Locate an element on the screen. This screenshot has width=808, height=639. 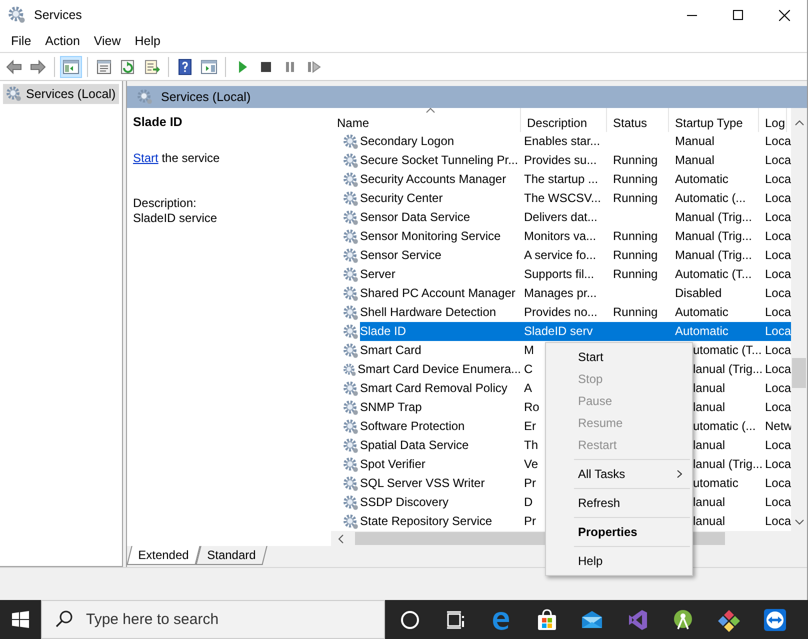
table-cell: A is located at coordinates (528, 388).